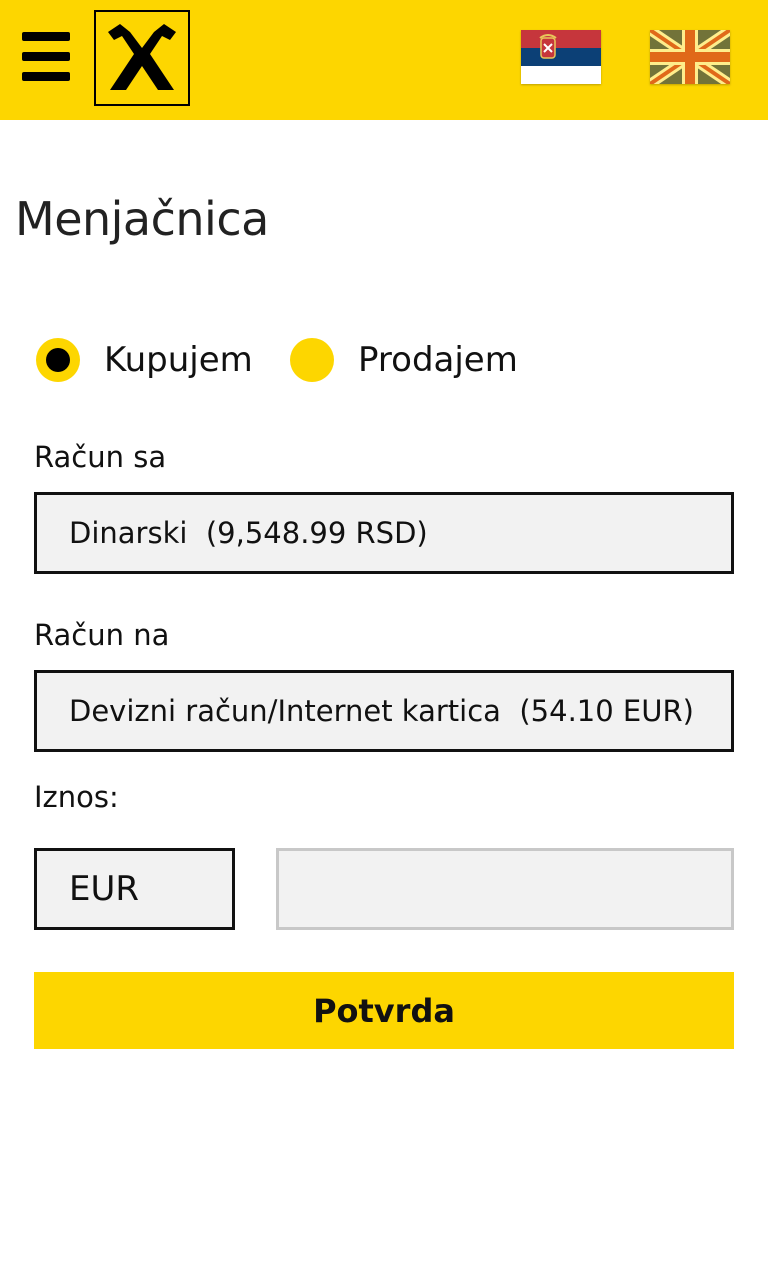 This screenshot has height=1280, width=768. What do you see at coordinates (384, 1010) in the screenshot?
I see `confirm-button: Potvrda` at bounding box center [384, 1010].